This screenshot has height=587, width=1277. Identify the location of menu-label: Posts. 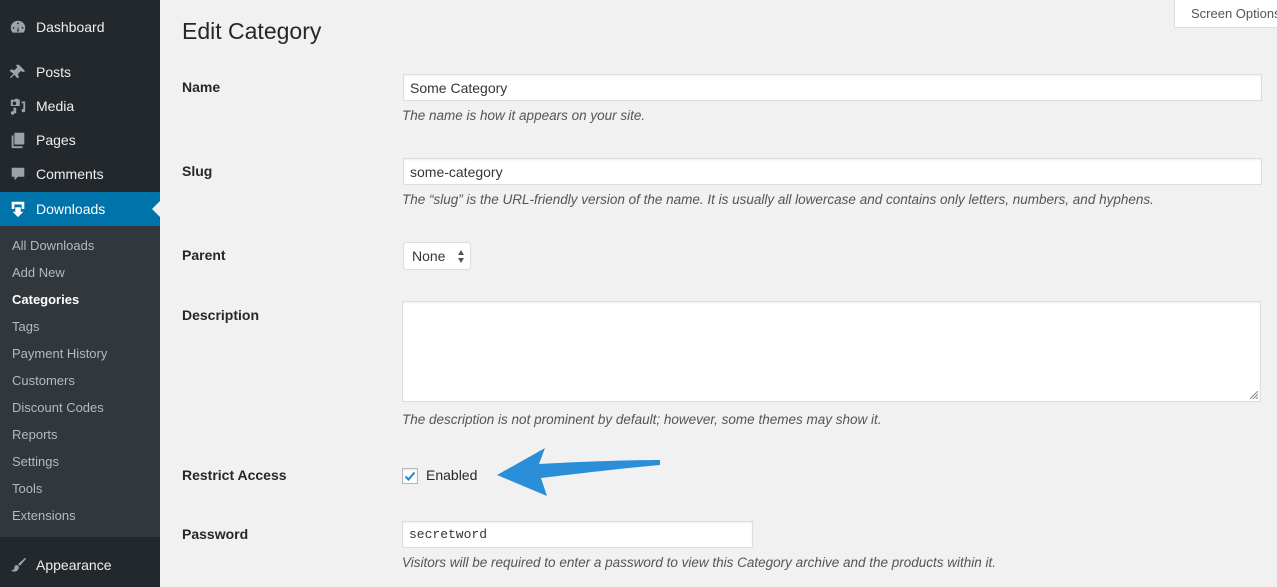
(54, 72).